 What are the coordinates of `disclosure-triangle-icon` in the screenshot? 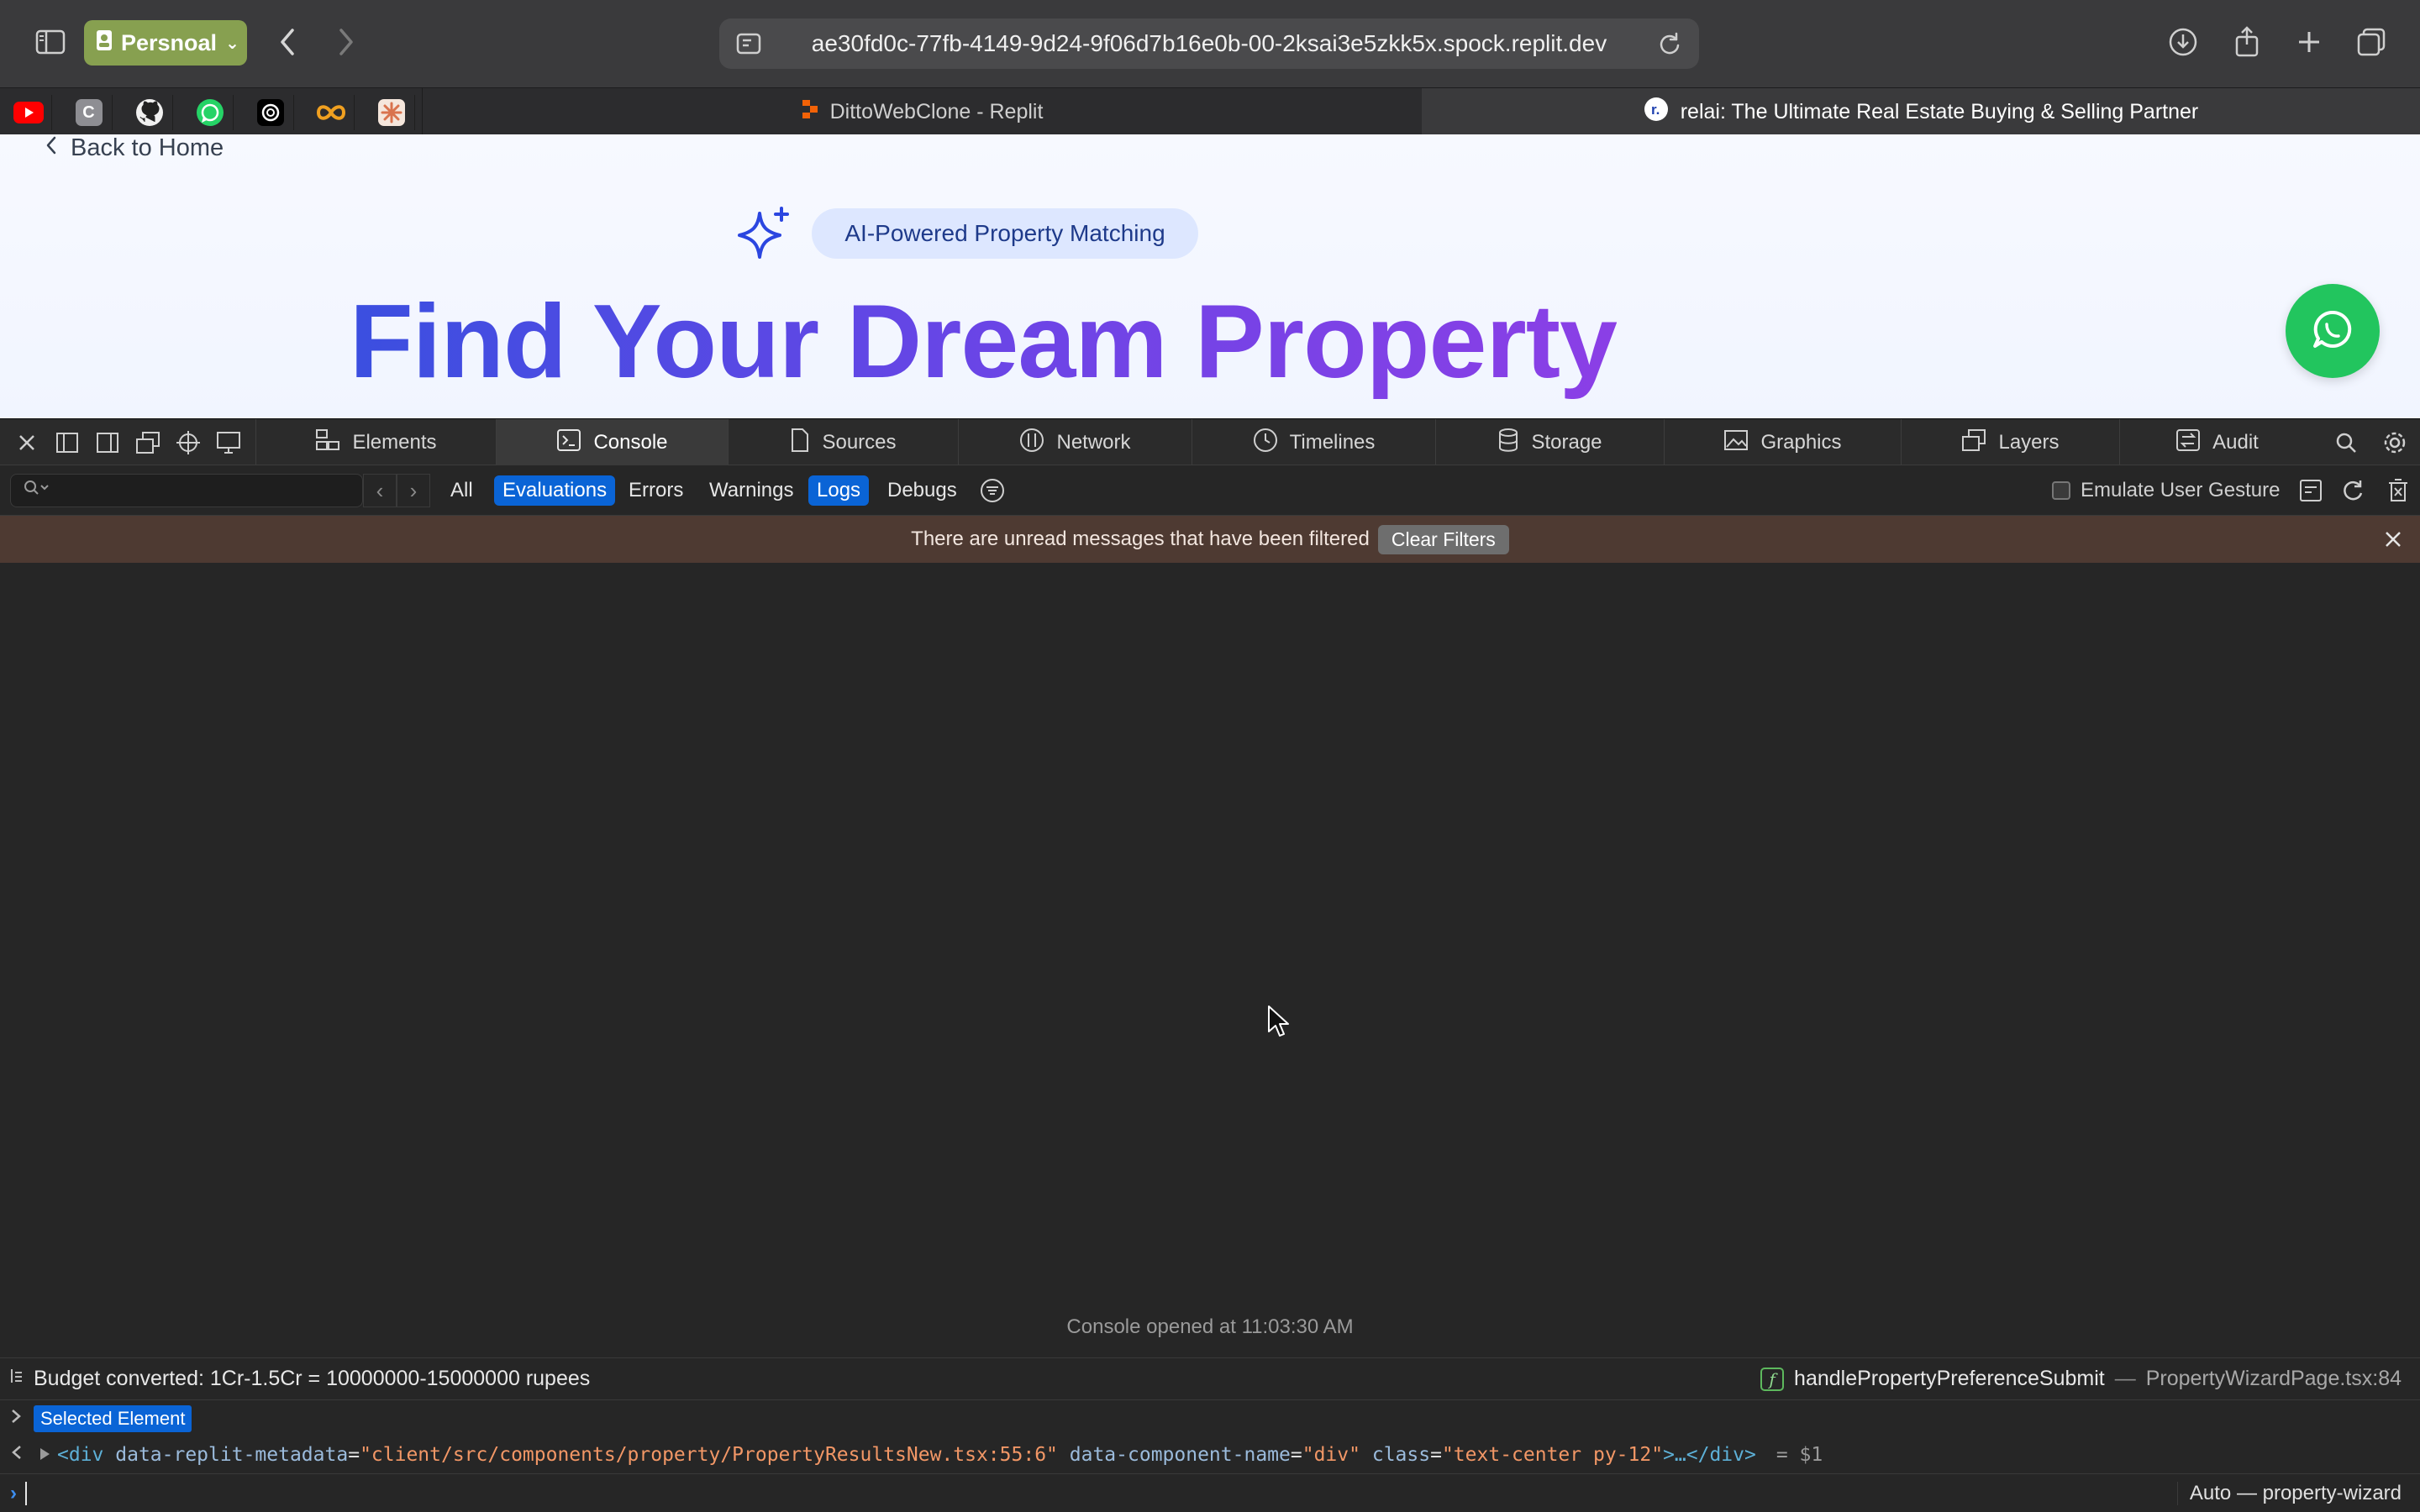 It's located at (44, 1455).